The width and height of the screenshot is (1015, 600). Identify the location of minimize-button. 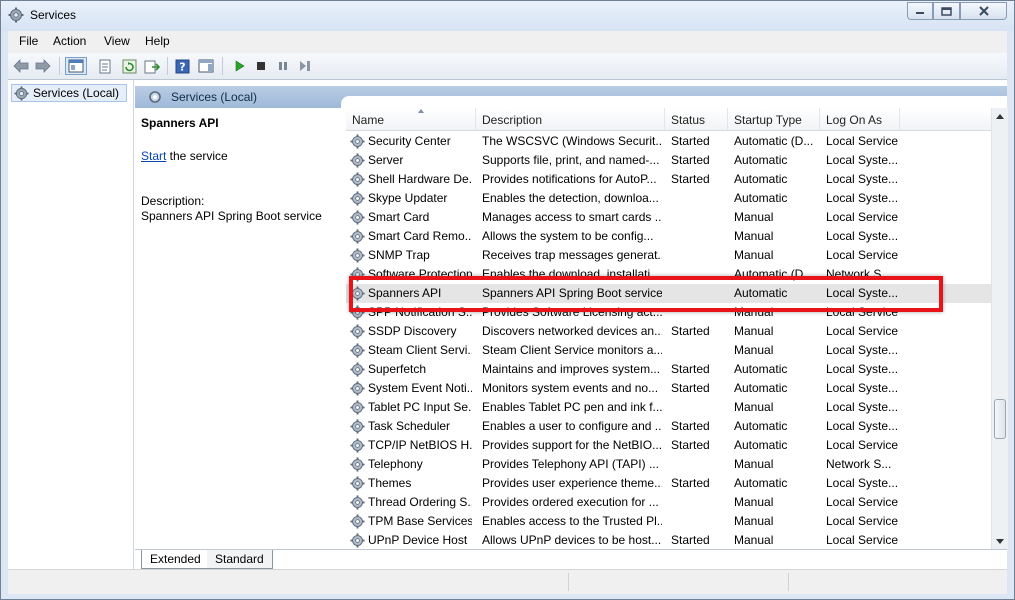
(920, 11).